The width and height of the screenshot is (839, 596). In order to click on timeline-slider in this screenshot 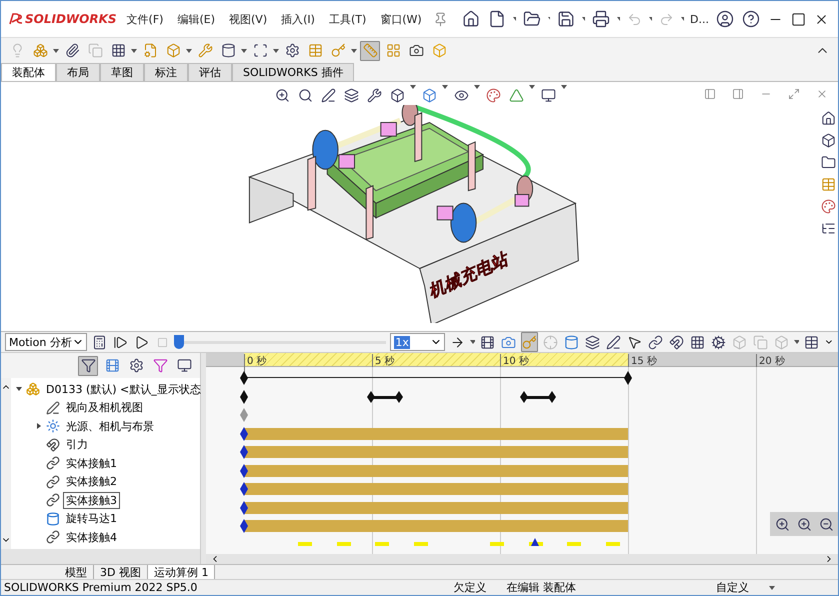, I will do `click(280, 342)`.